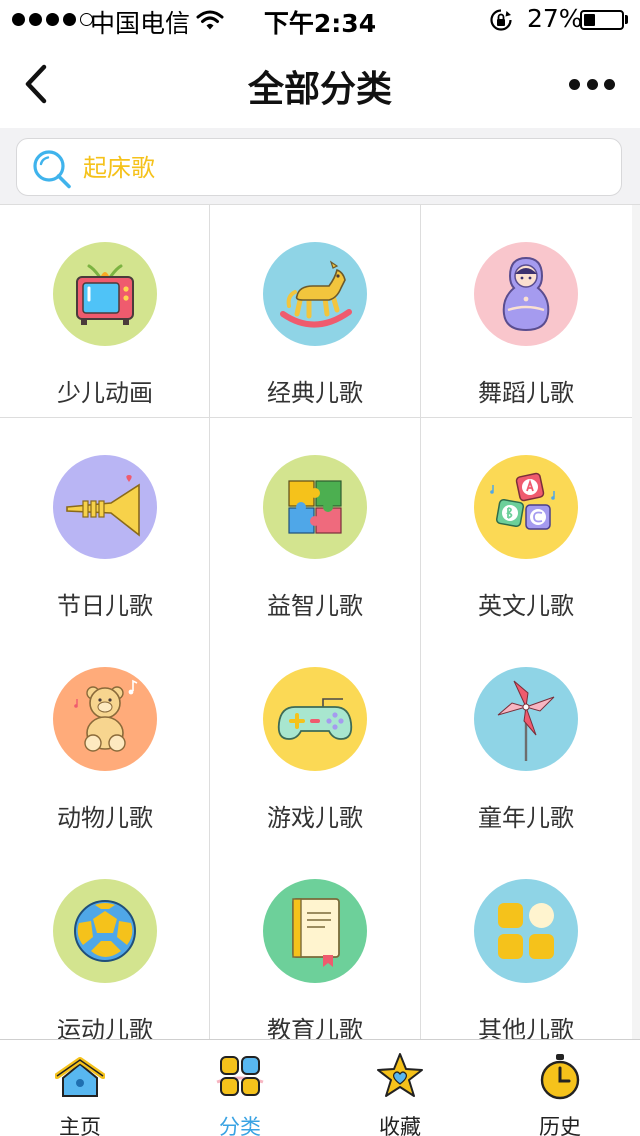  What do you see at coordinates (80, 1077) in the screenshot?
I see `home-icon` at bounding box center [80, 1077].